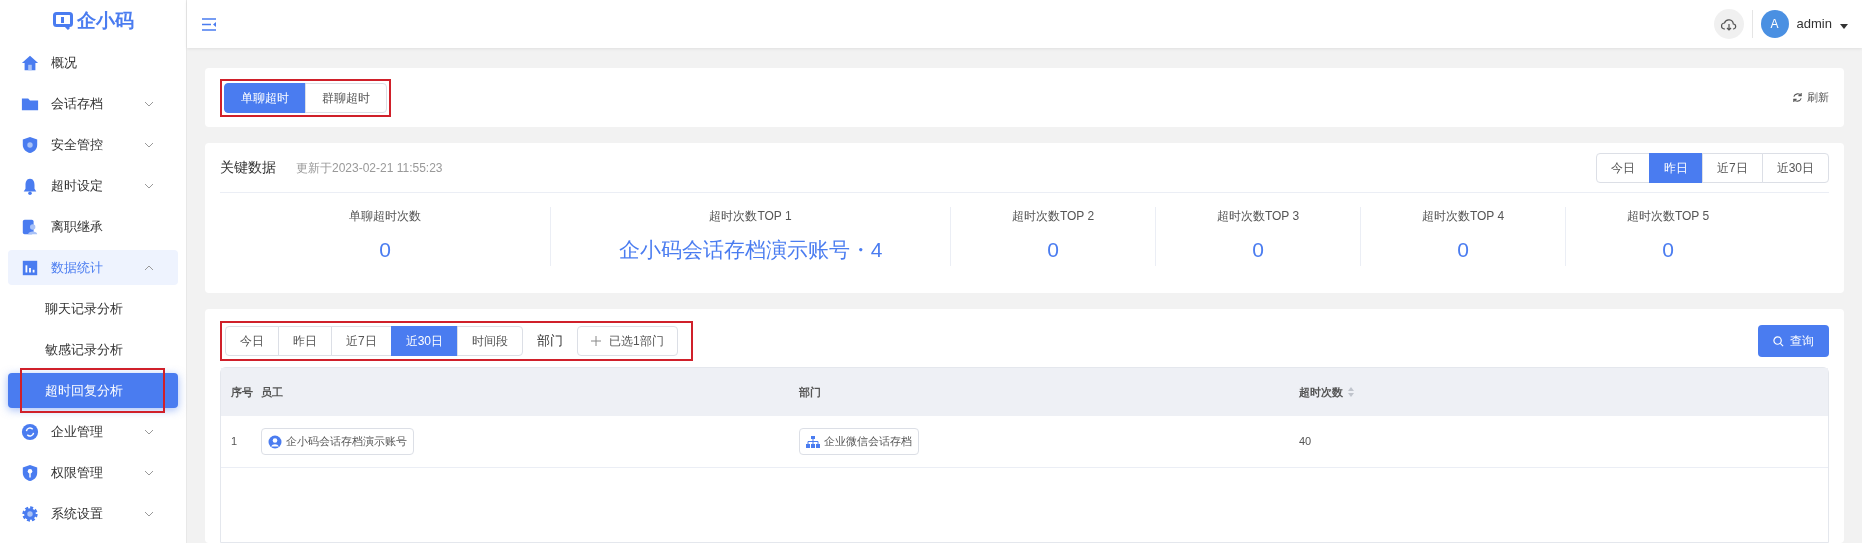 This screenshot has width=1862, height=543. Describe the element at coordinates (30, 144) in the screenshot. I see `shield-icon` at that location.